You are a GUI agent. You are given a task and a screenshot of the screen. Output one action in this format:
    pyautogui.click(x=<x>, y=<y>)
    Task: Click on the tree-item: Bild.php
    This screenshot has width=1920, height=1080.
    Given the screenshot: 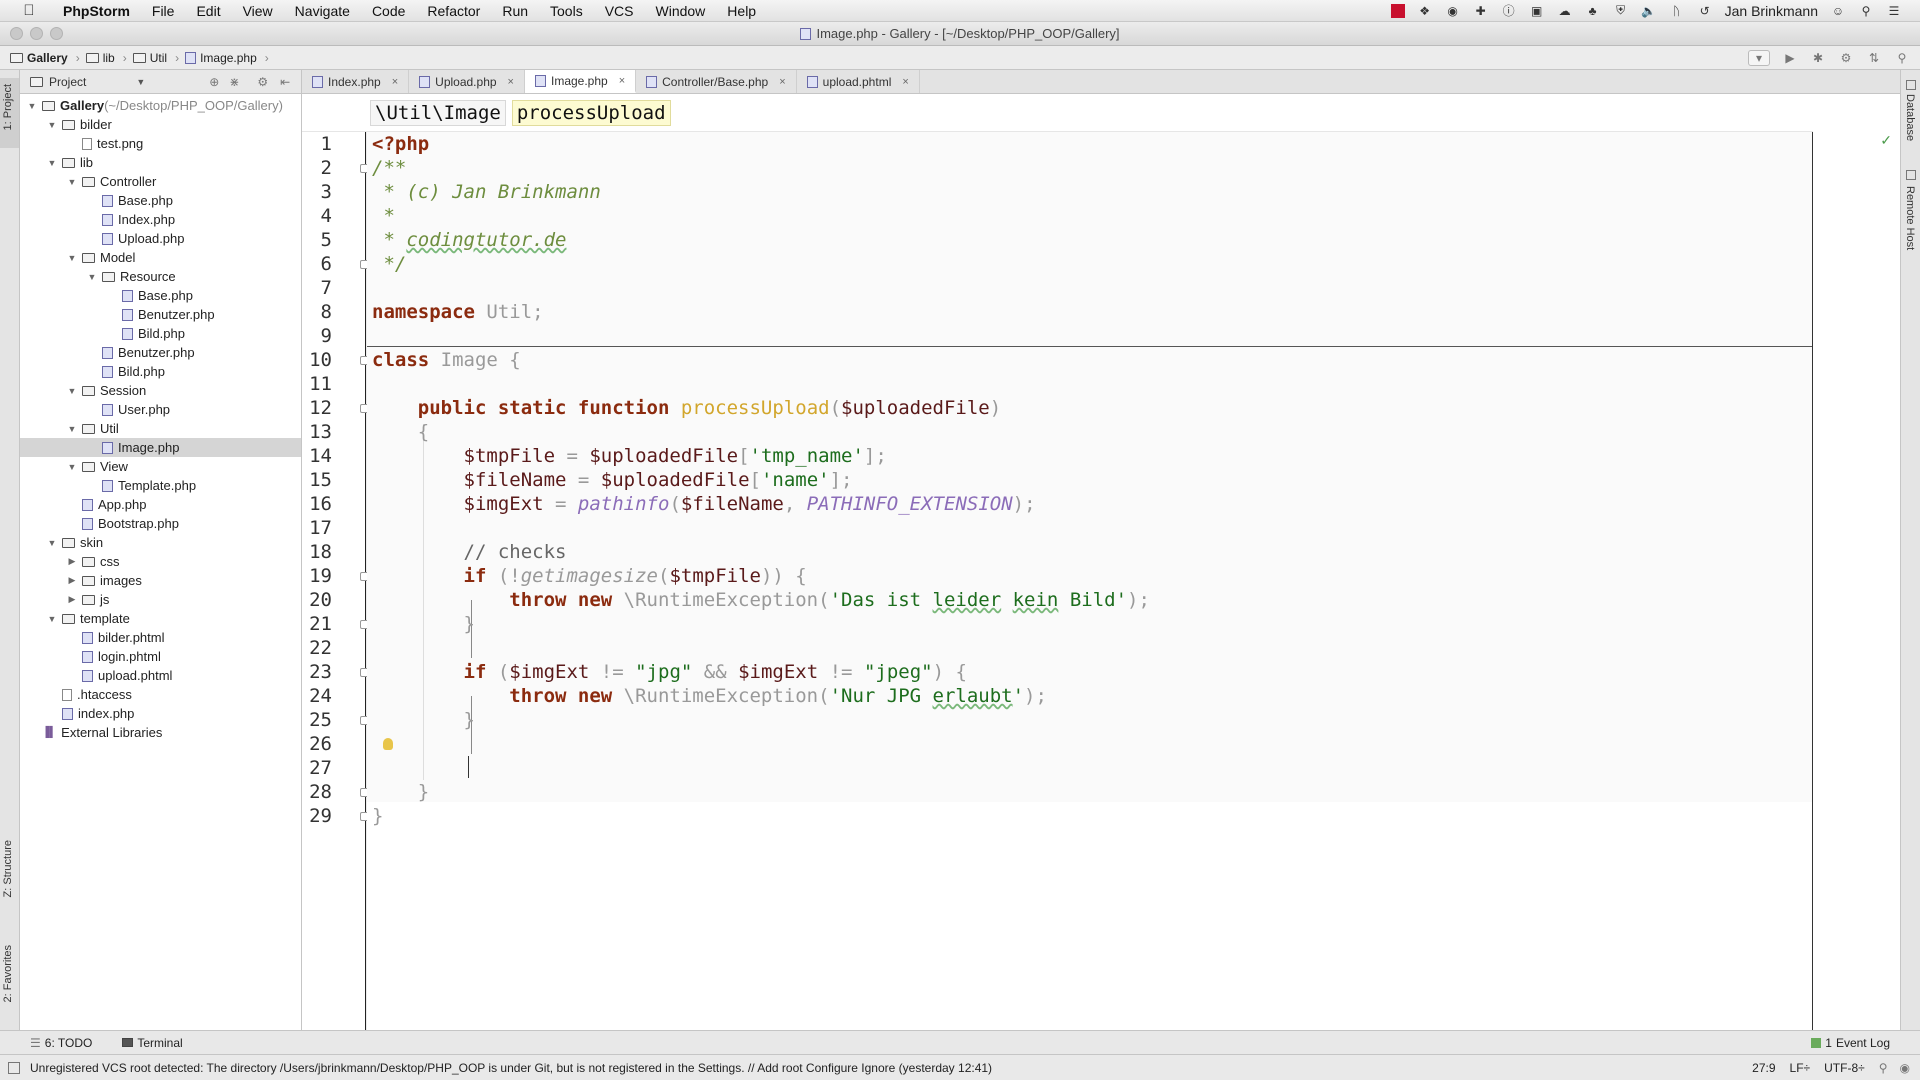 What is the action you would take?
    pyautogui.click(x=160, y=371)
    